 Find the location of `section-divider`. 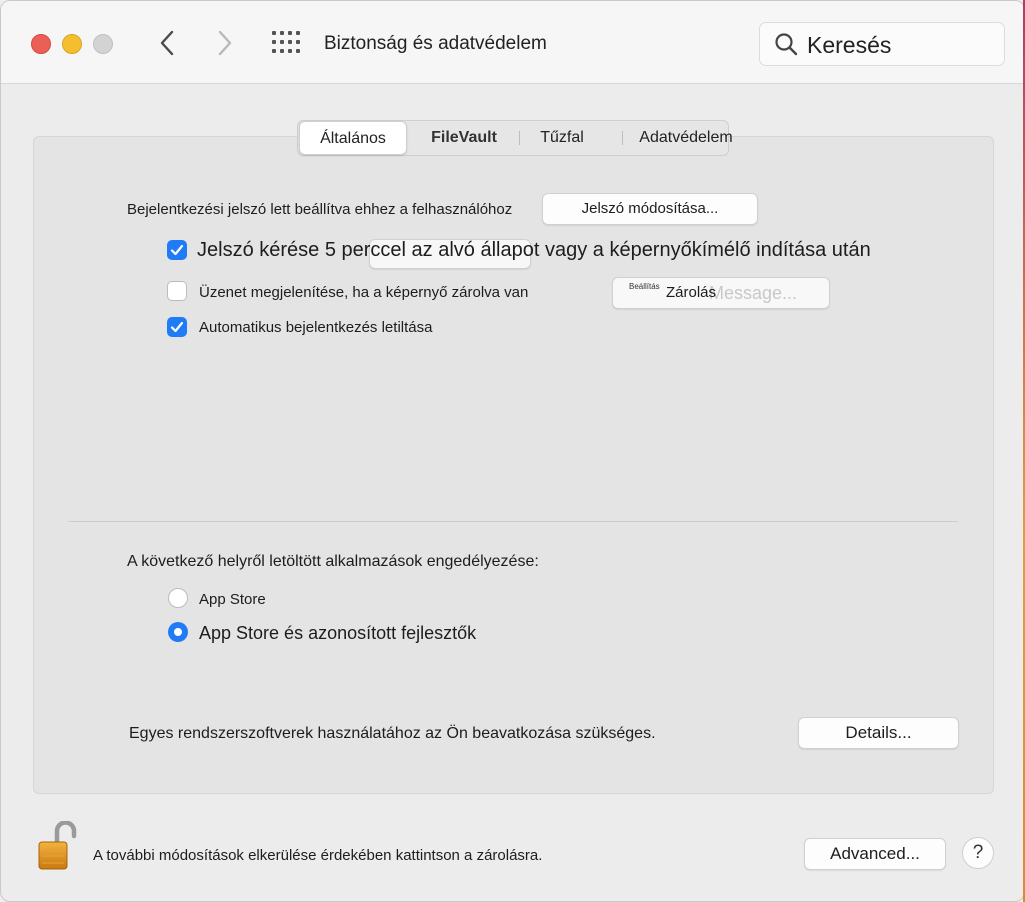

section-divider is located at coordinates (513, 521).